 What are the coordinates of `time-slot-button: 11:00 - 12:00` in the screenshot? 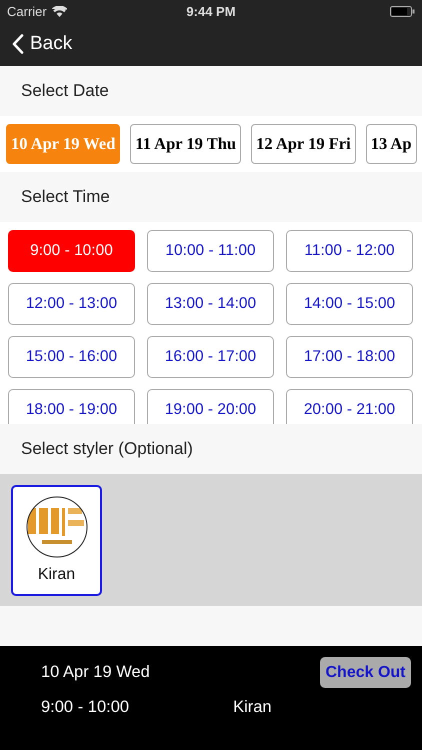 It's located at (349, 251).